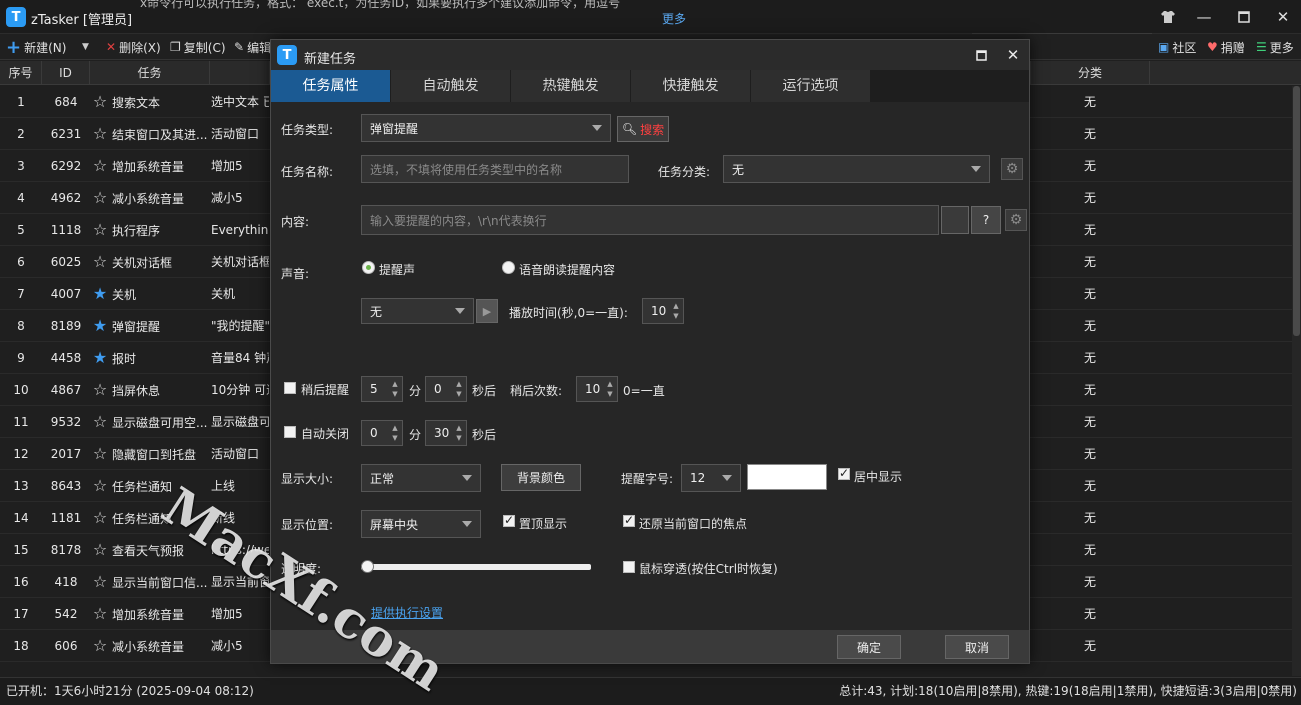 The image size is (1301, 705). Describe the element at coordinates (1283, 17) in the screenshot. I see `close-icon: ✕` at that location.